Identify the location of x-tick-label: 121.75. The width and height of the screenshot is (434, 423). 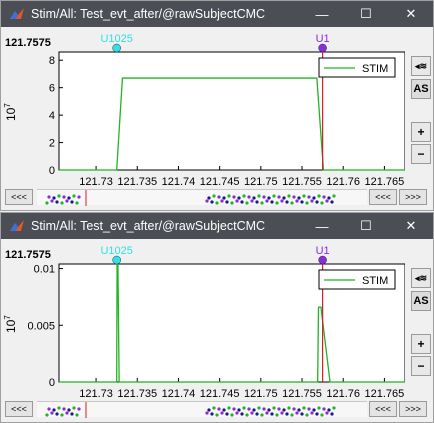
(261, 182).